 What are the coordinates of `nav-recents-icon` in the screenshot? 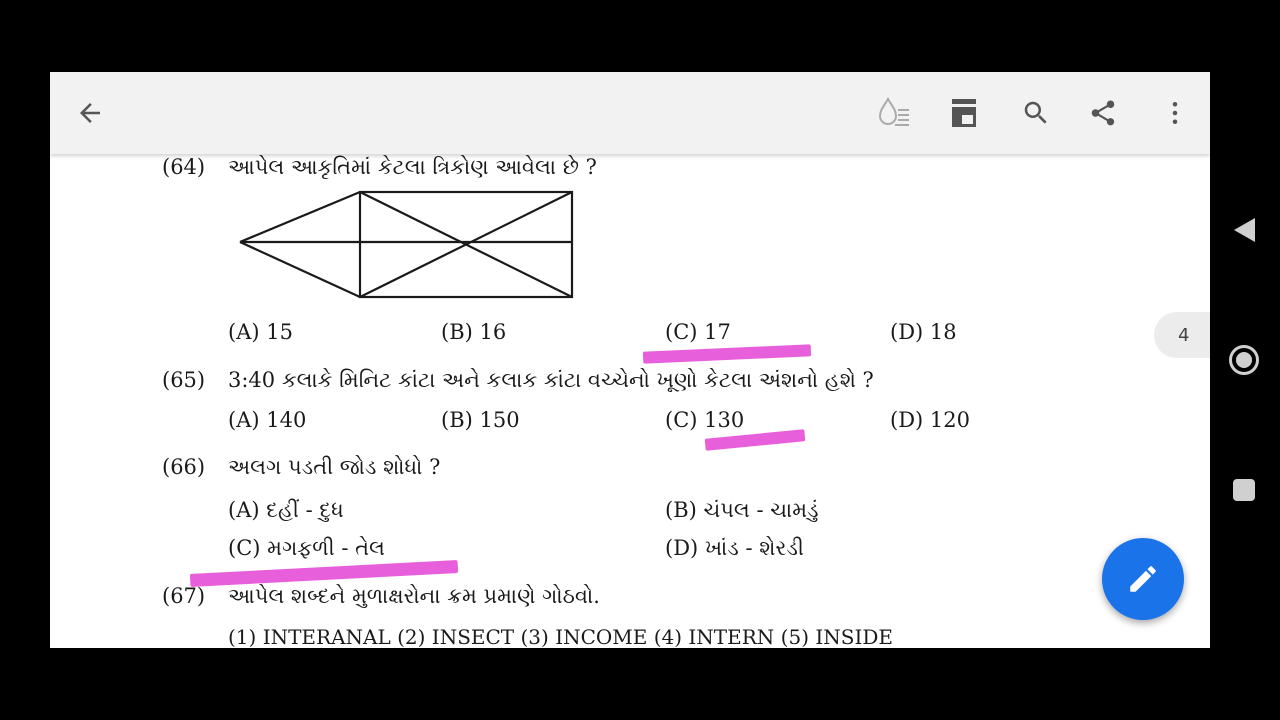 It's located at (1244, 490).